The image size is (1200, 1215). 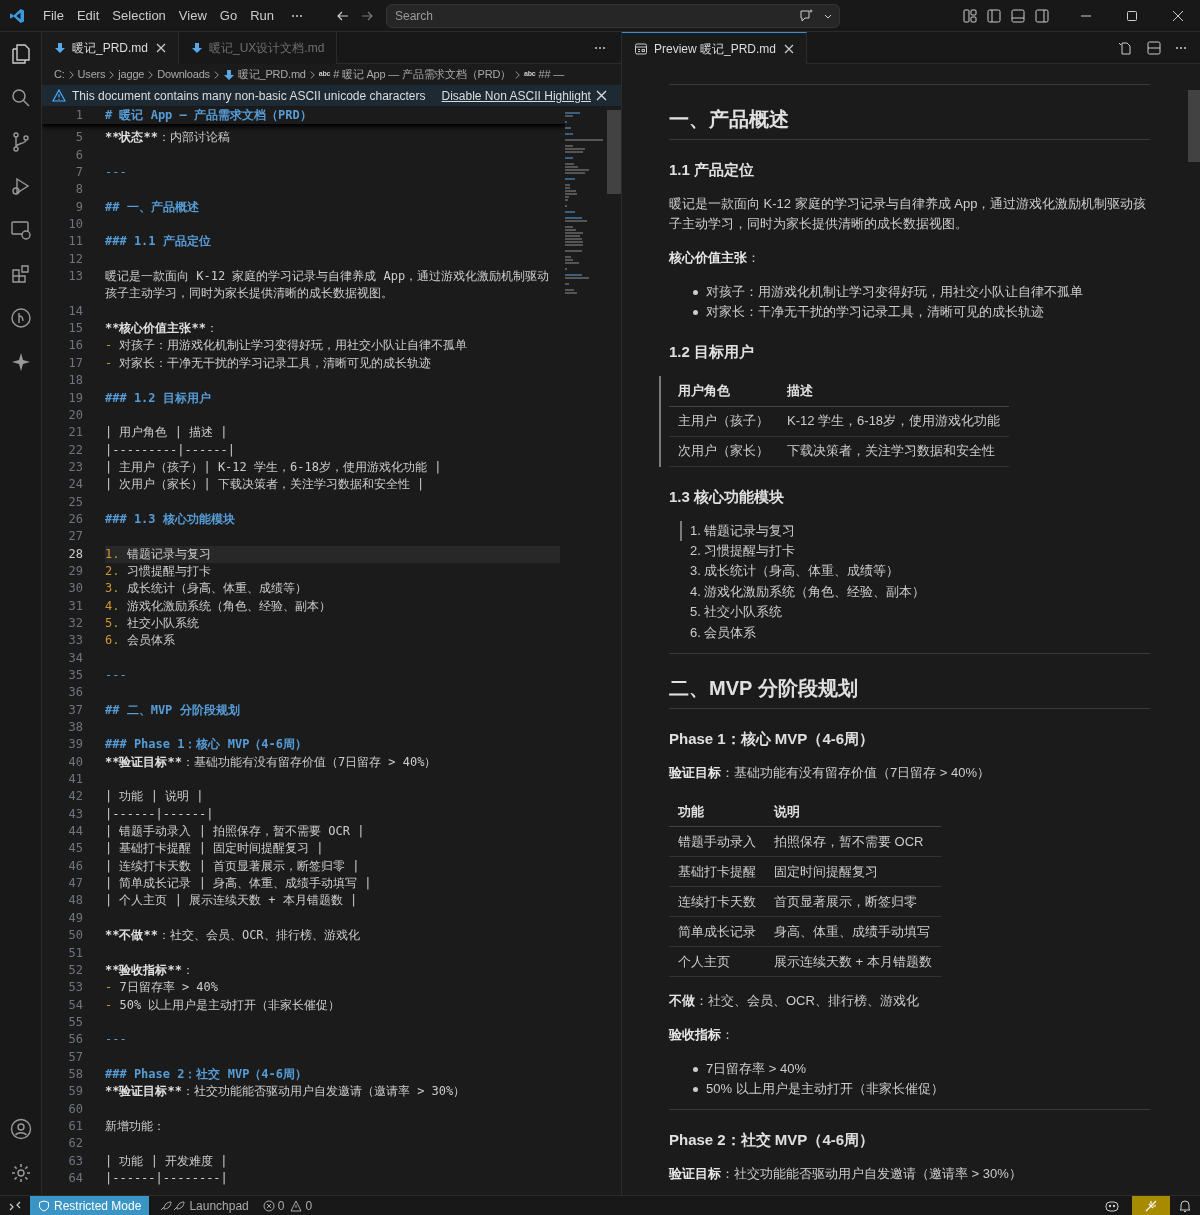 I want to click on line-number: 27, so click(x=75, y=537).